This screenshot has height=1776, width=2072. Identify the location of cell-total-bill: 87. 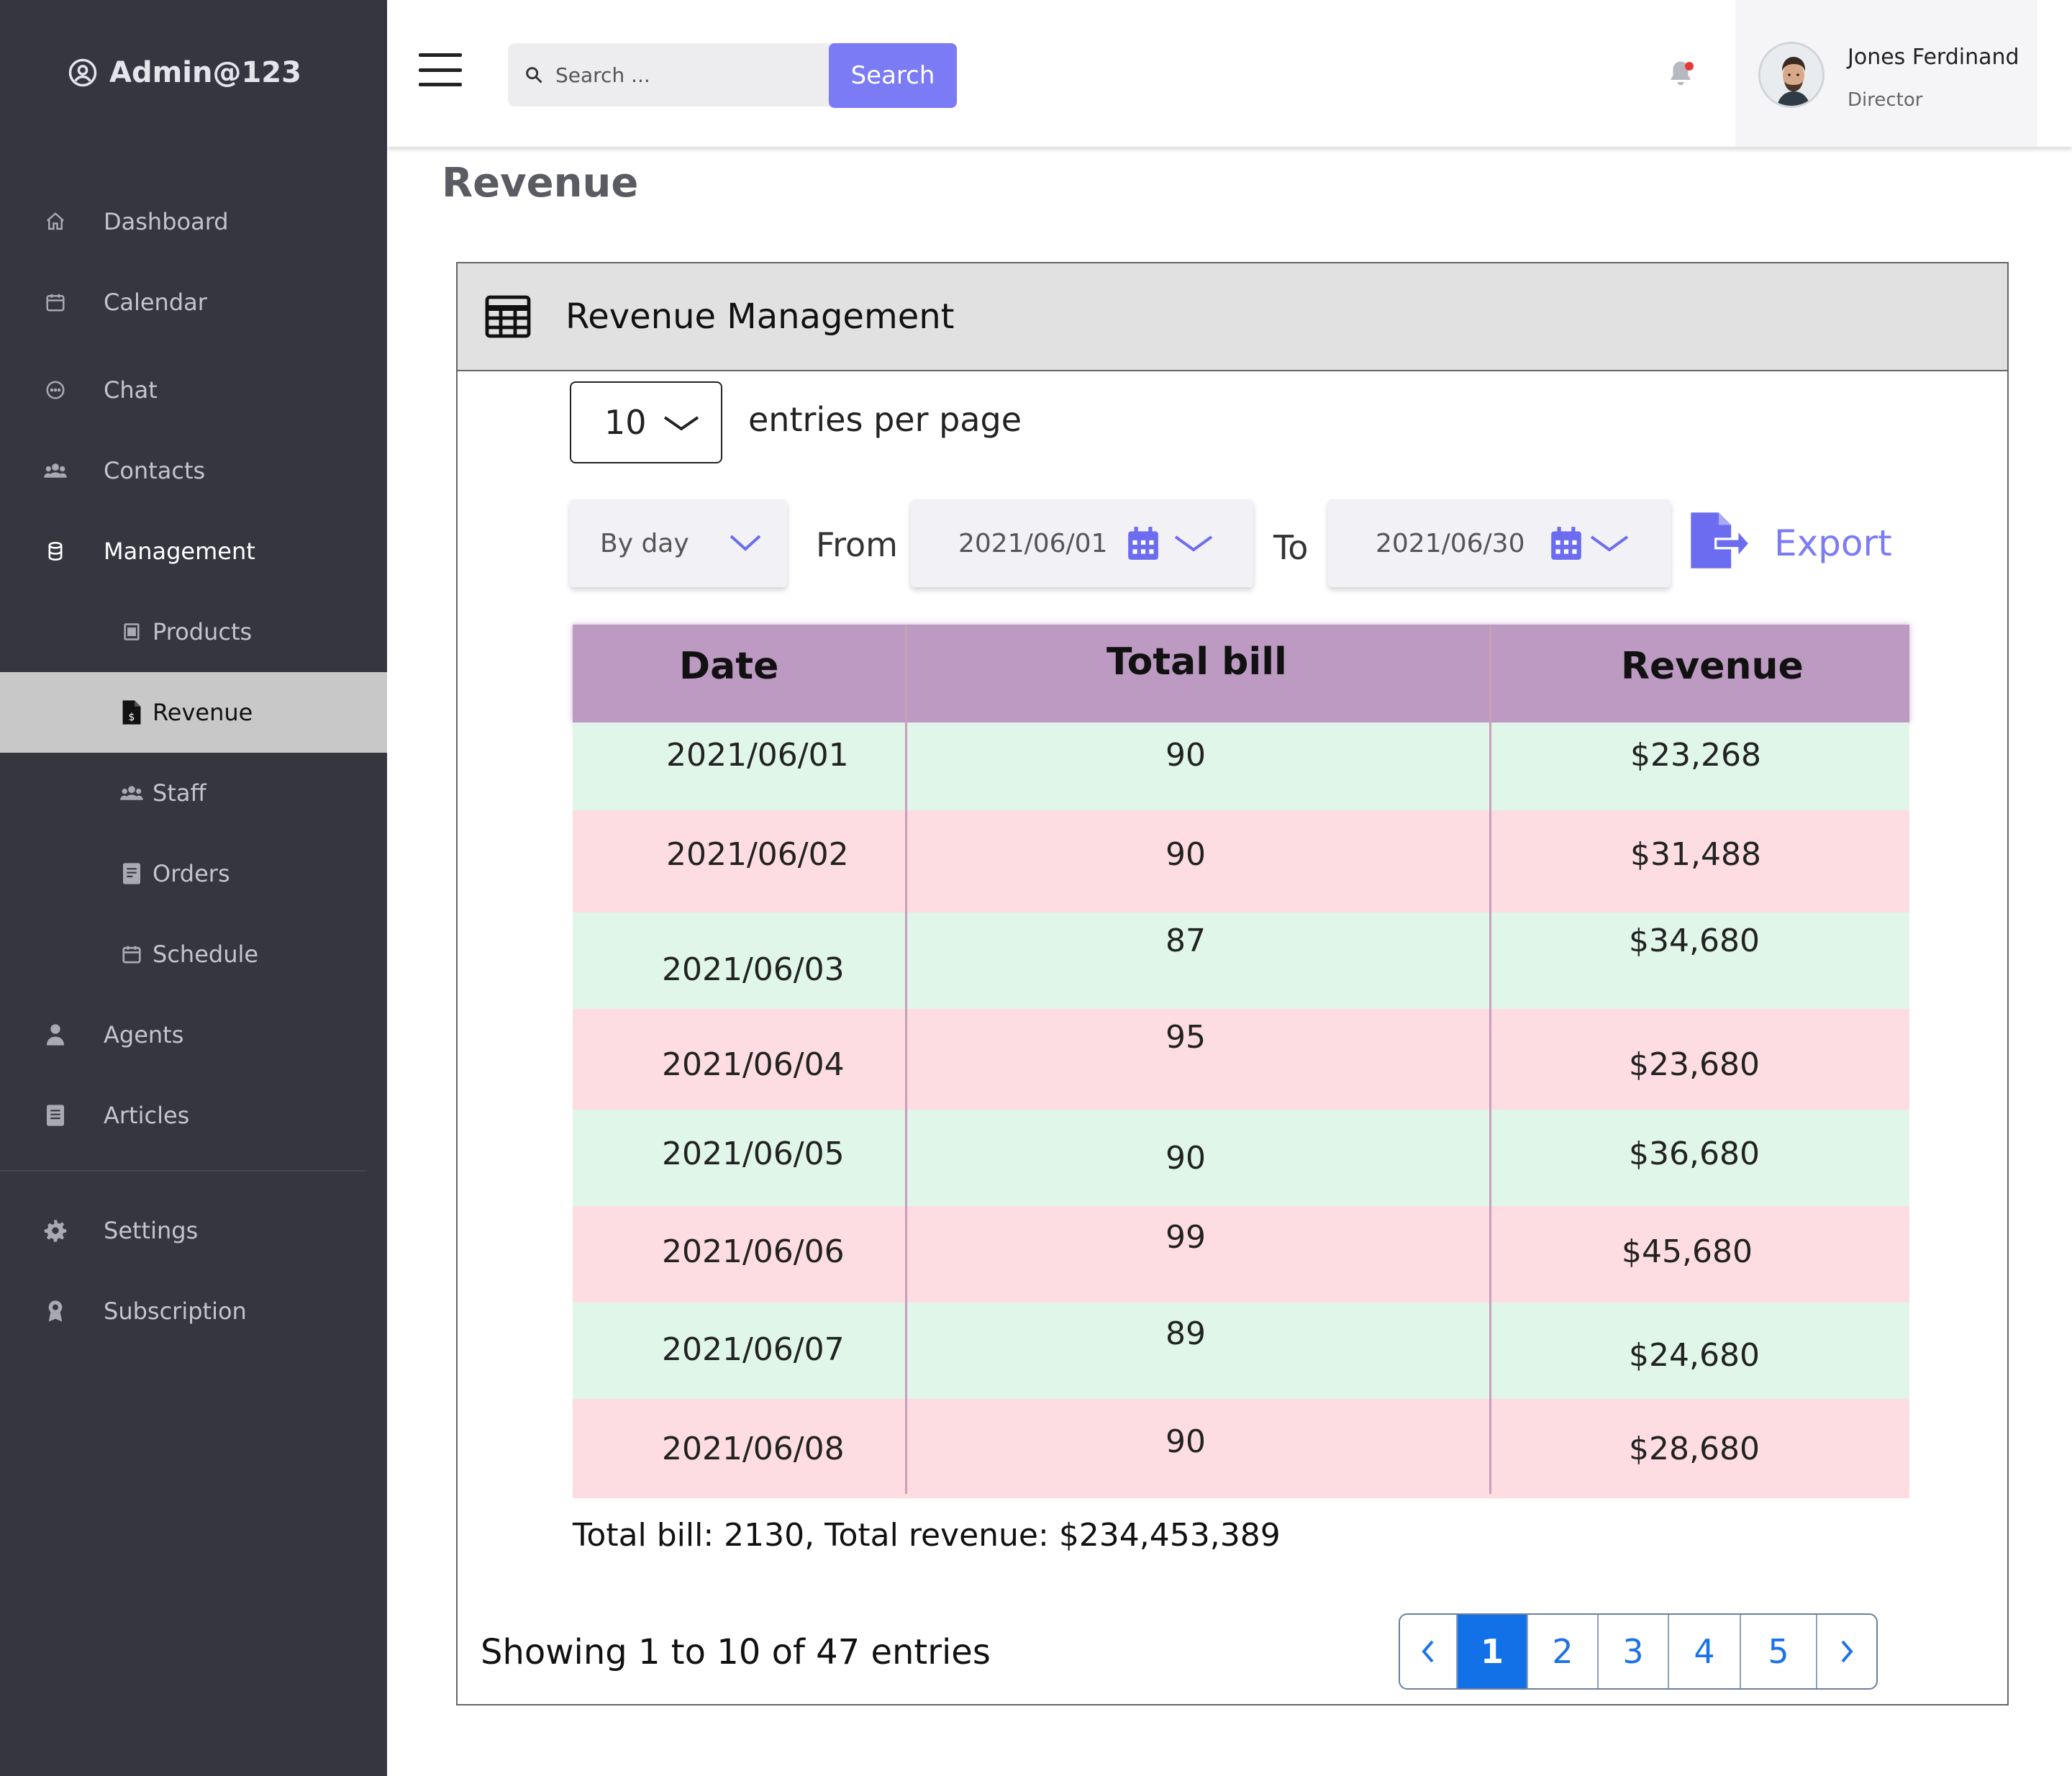
(1186, 941).